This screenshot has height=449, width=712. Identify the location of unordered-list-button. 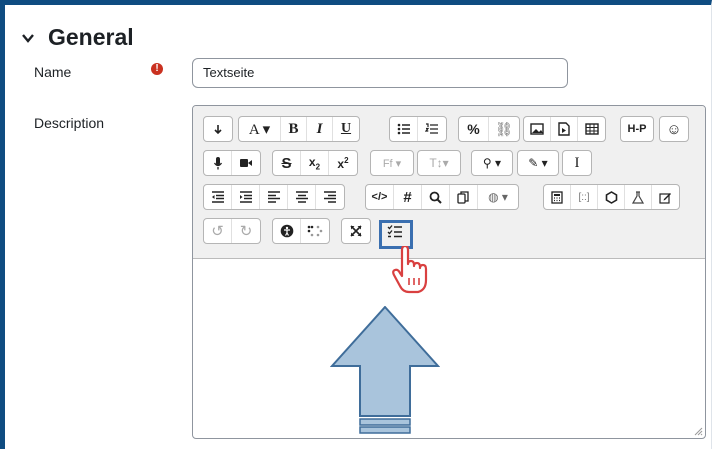
(404, 129).